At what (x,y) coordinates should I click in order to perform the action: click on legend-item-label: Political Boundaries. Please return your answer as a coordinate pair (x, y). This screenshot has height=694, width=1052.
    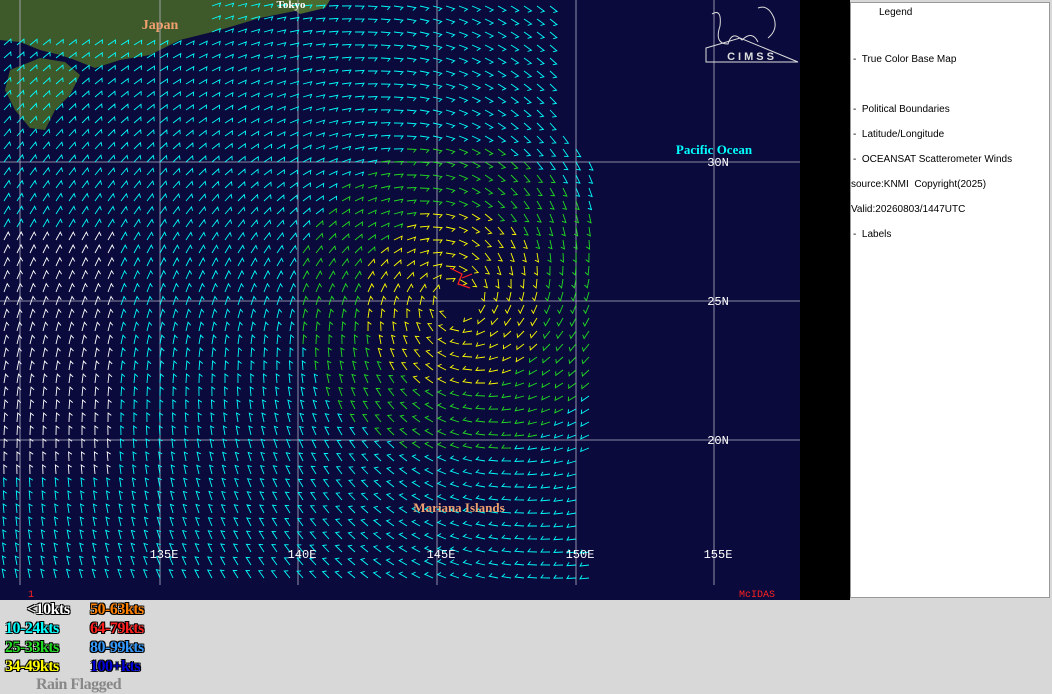
    Looking at the image, I should click on (905, 109).